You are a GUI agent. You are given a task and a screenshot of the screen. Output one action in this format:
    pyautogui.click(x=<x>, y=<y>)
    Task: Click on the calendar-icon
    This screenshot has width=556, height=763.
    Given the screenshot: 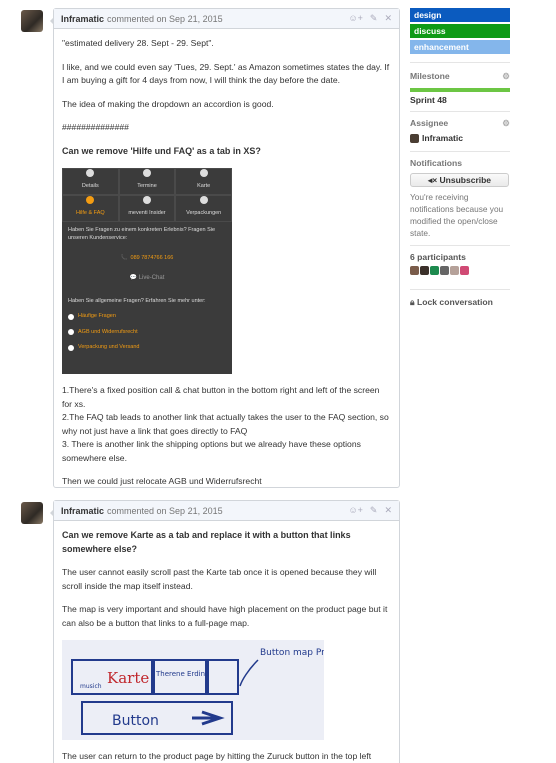 What is the action you would take?
    pyautogui.click(x=146, y=173)
    